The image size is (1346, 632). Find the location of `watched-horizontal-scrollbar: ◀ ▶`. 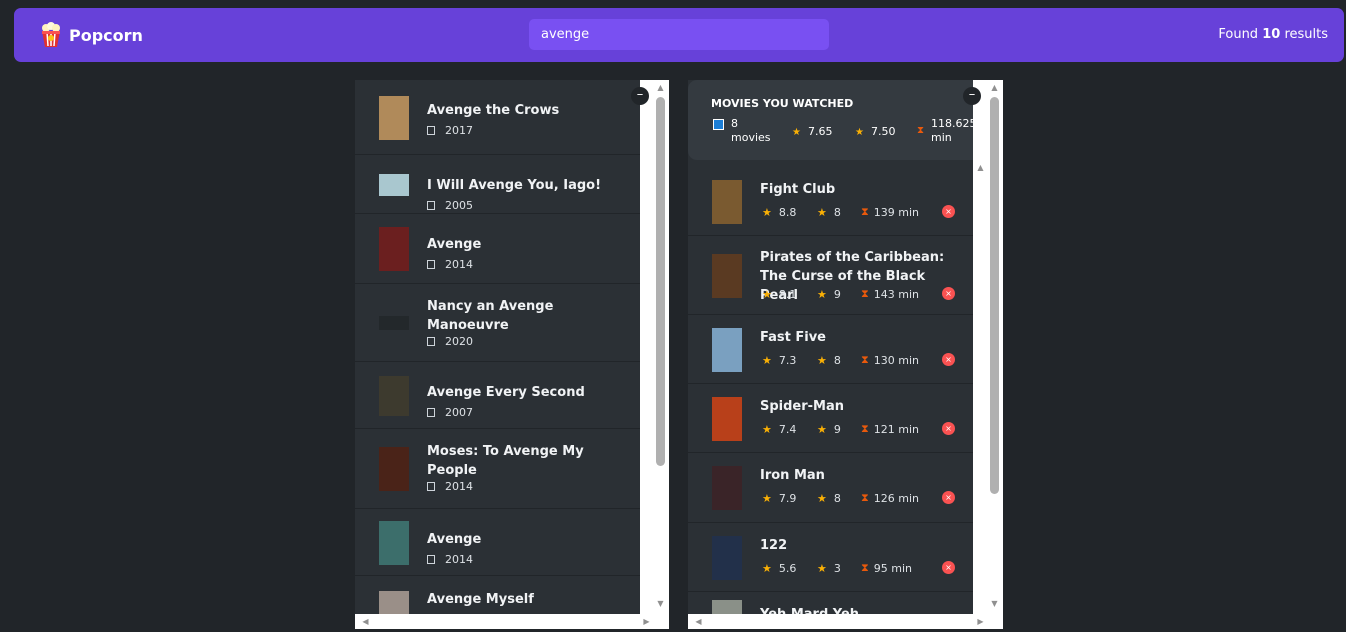

watched-horizontal-scrollbar: ◀ ▶ is located at coordinates (837, 621).